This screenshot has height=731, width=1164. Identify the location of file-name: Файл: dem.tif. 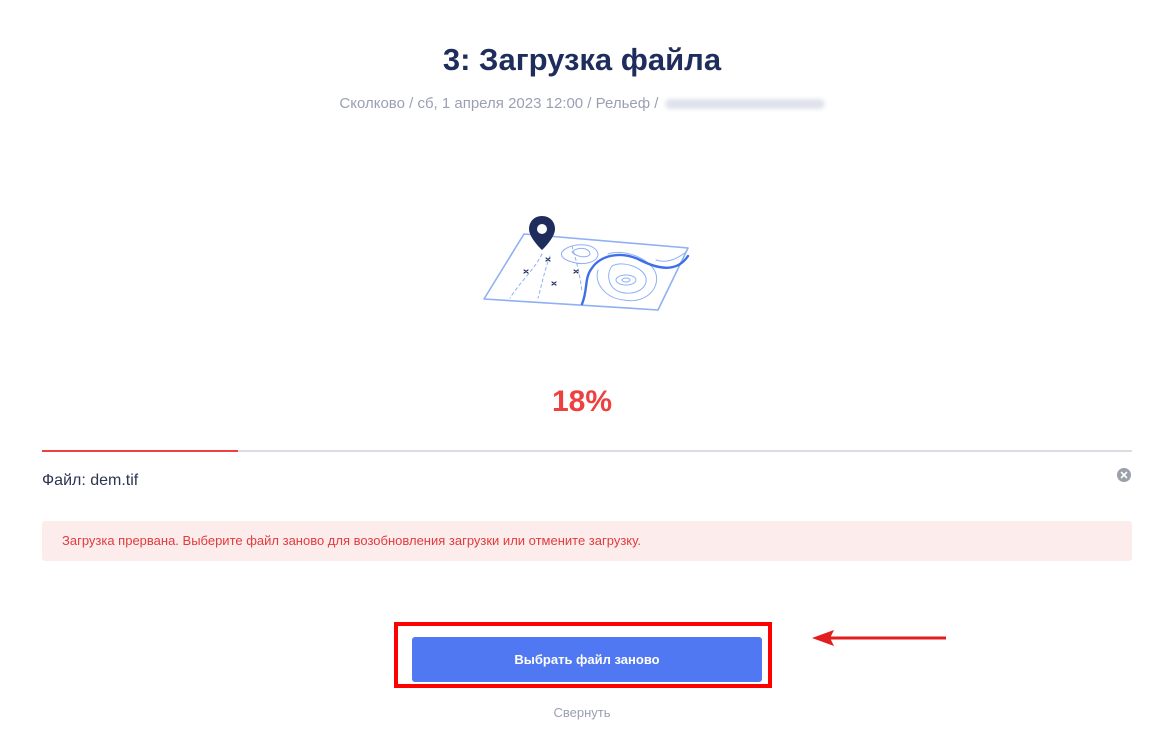
(90, 480).